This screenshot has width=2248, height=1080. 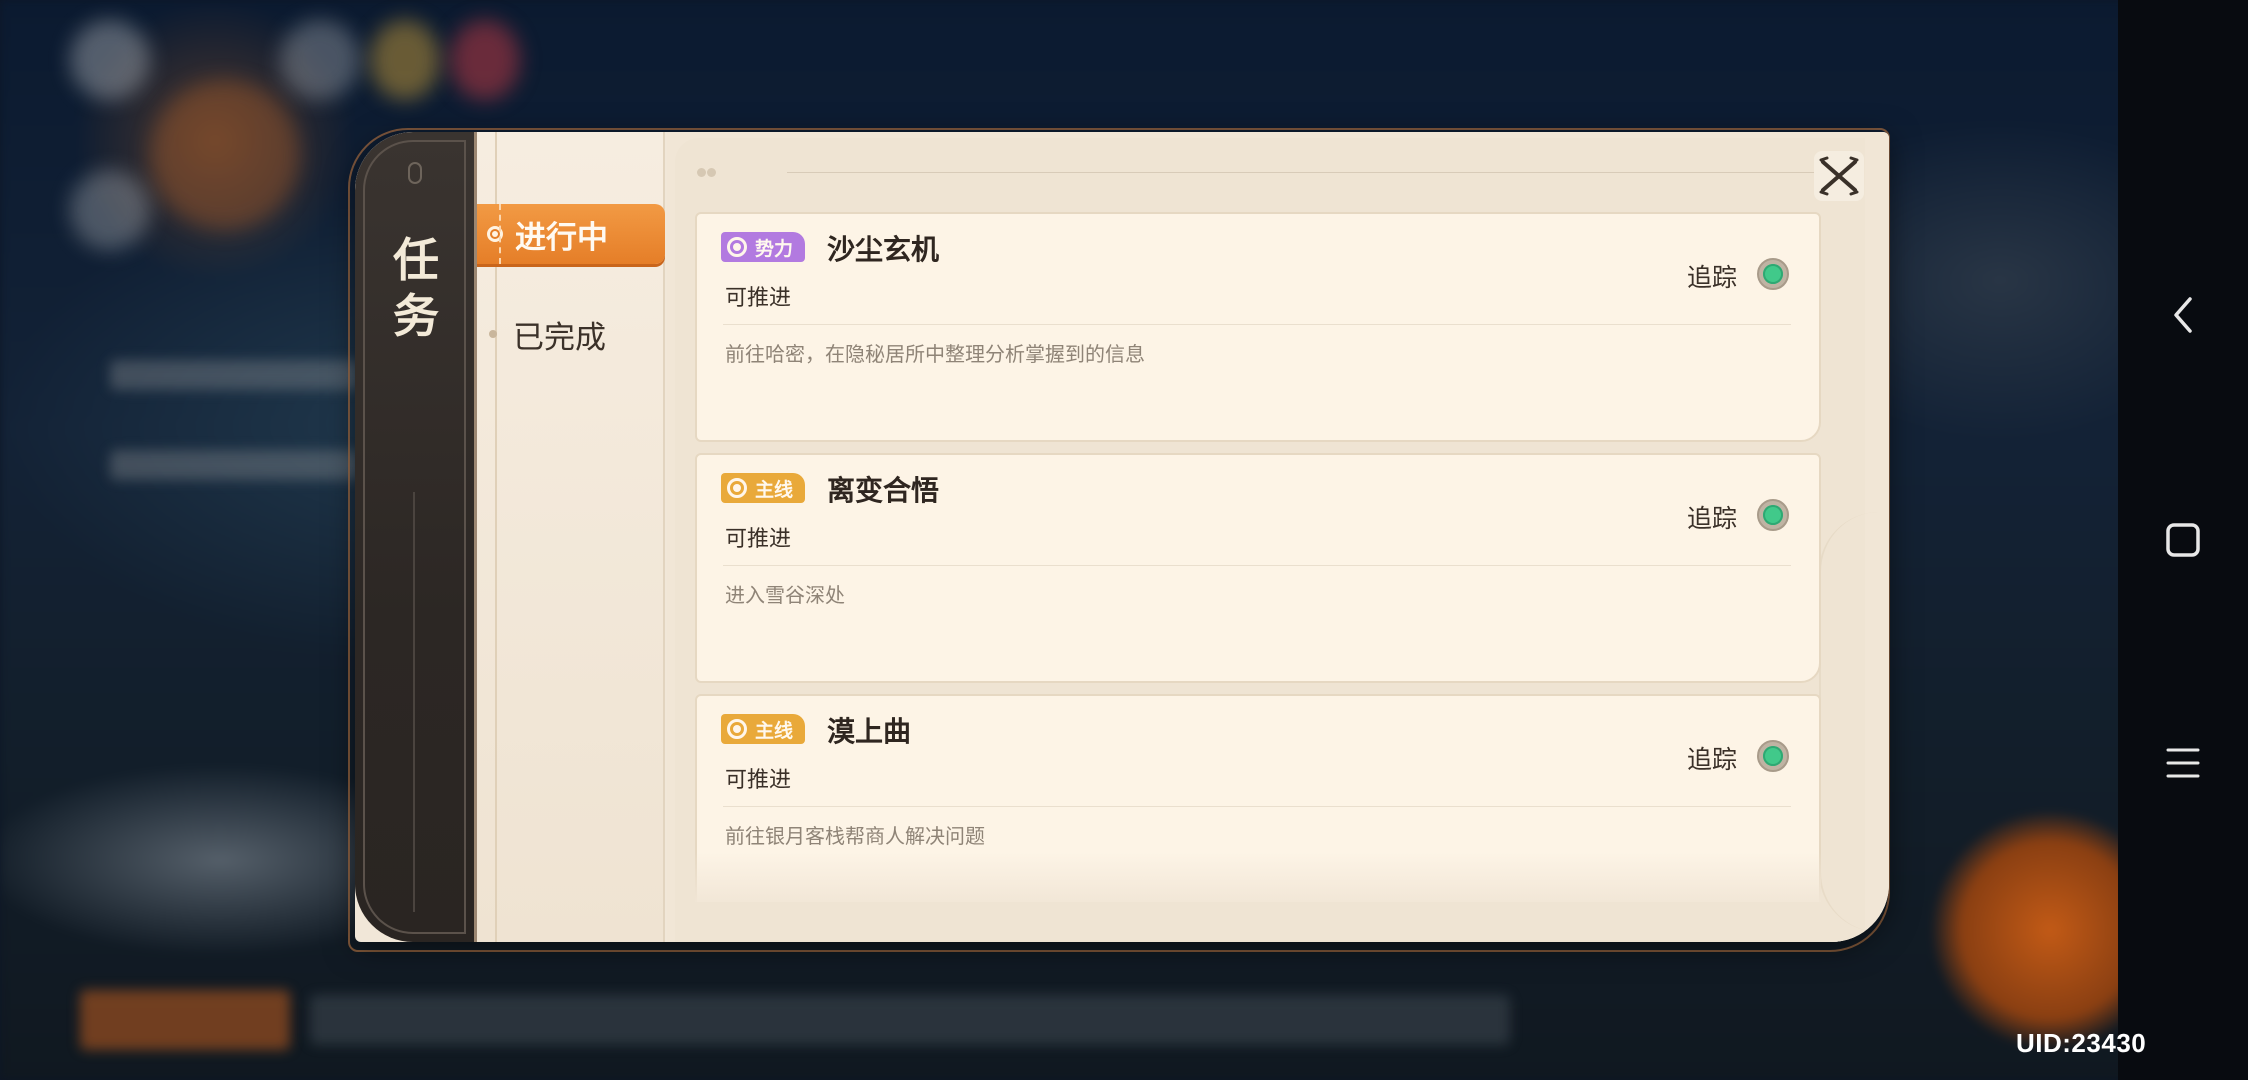 I want to click on spine-line, so click(x=414, y=702).